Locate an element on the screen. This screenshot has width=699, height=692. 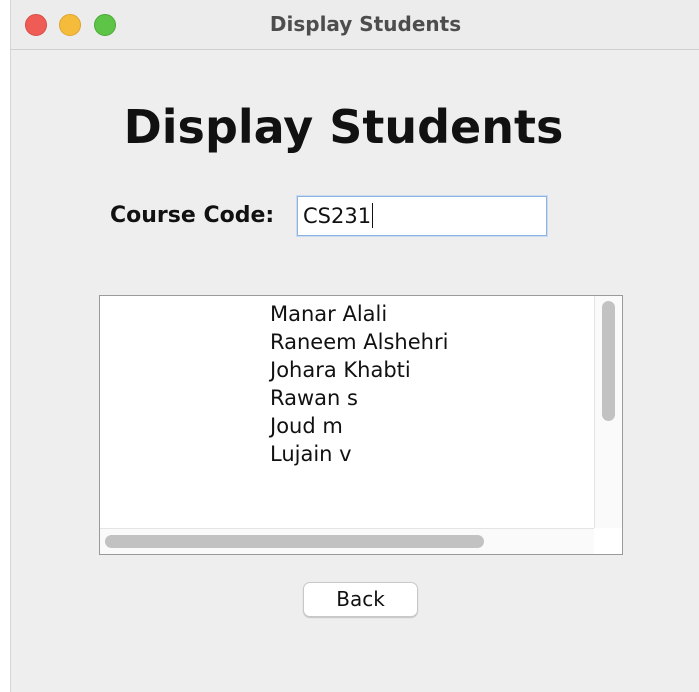
vertical-scroll-thumb is located at coordinates (608, 361).